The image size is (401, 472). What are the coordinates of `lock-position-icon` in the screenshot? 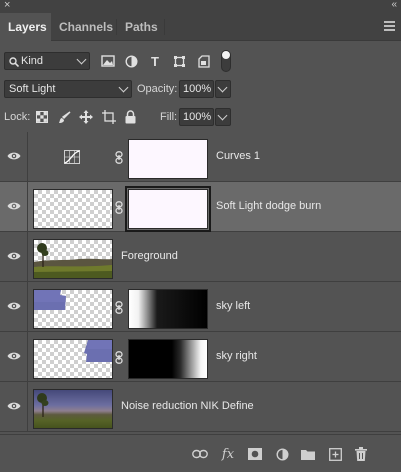 It's located at (86, 117).